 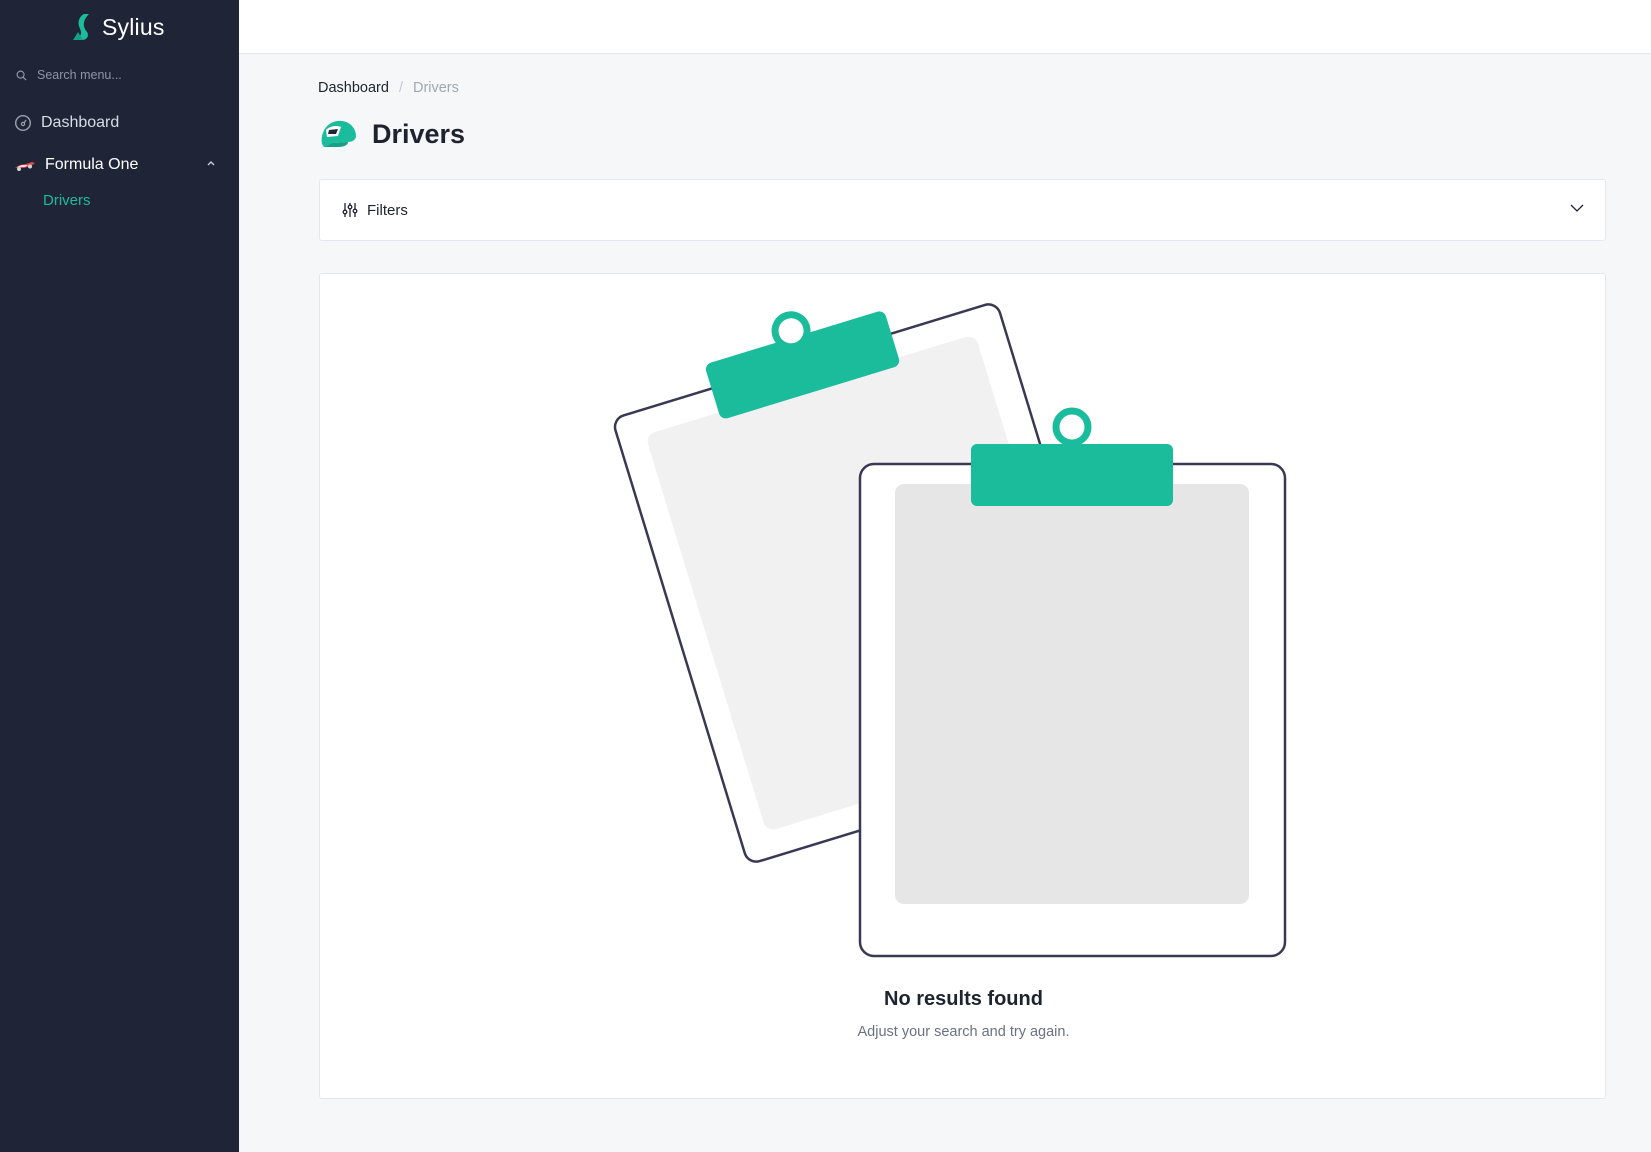 I want to click on breadcrumb: Dashboard / Drivers, so click(x=388, y=88).